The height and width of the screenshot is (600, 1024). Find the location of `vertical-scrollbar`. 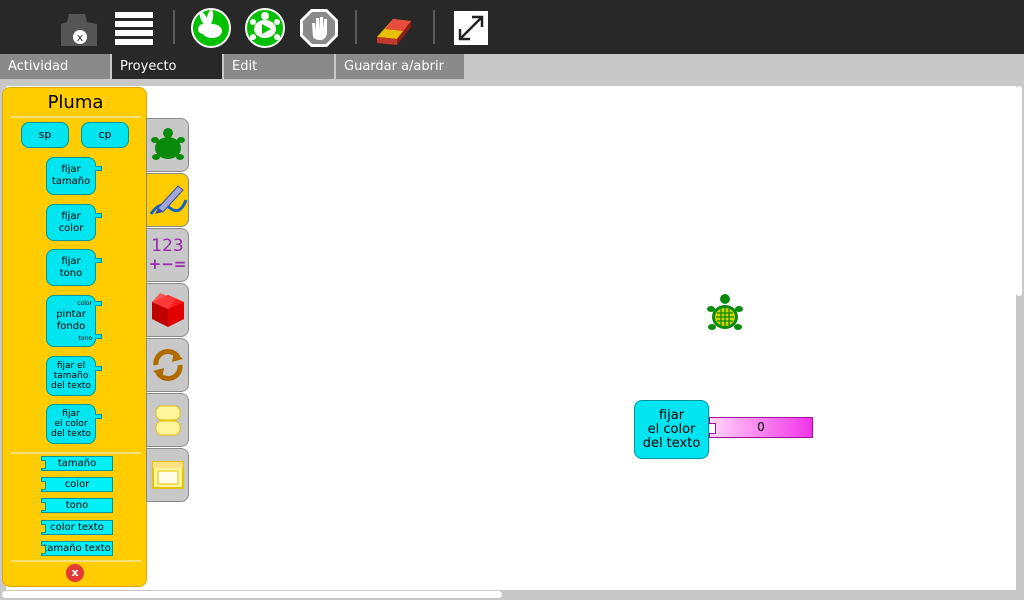

vertical-scrollbar is located at coordinates (1019, 191).